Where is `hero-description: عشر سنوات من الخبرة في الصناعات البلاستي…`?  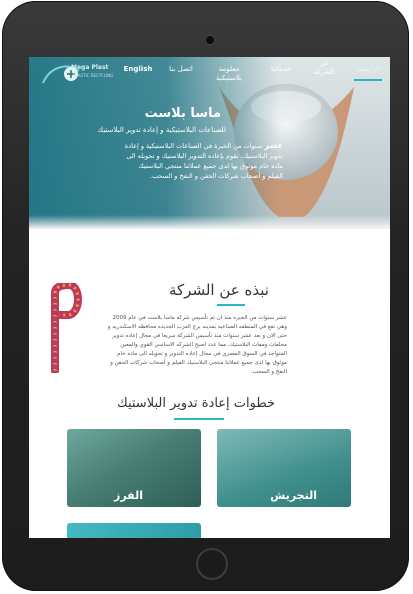
hero-description: عشر سنوات من الخبرة في الصناعات البلاستي… is located at coordinates (203, 161).